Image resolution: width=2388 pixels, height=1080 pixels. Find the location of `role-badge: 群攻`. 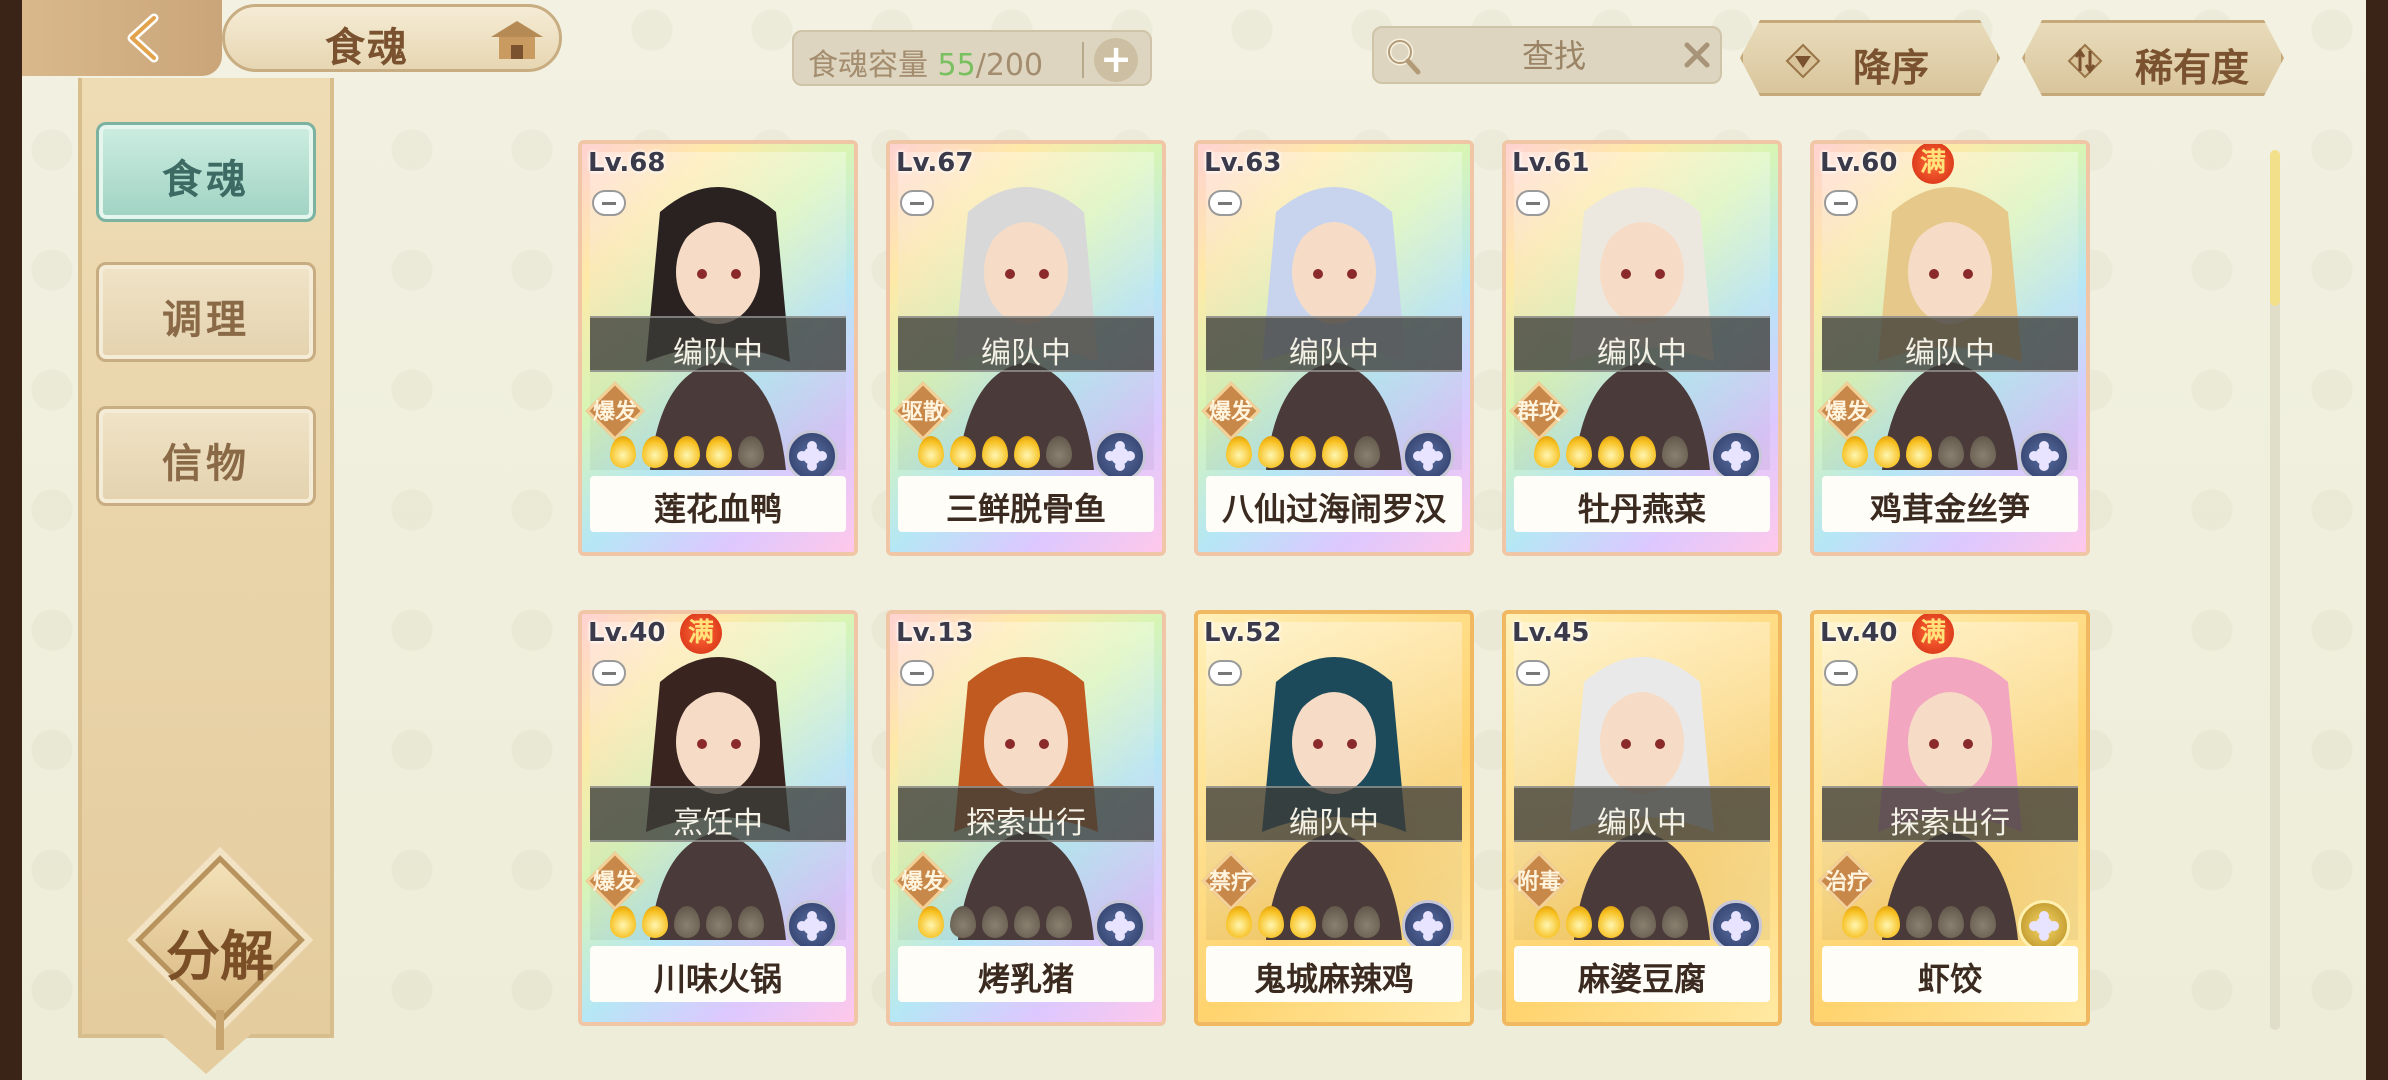

role-badge: 群攻 is located at coordinates (1539, 411).